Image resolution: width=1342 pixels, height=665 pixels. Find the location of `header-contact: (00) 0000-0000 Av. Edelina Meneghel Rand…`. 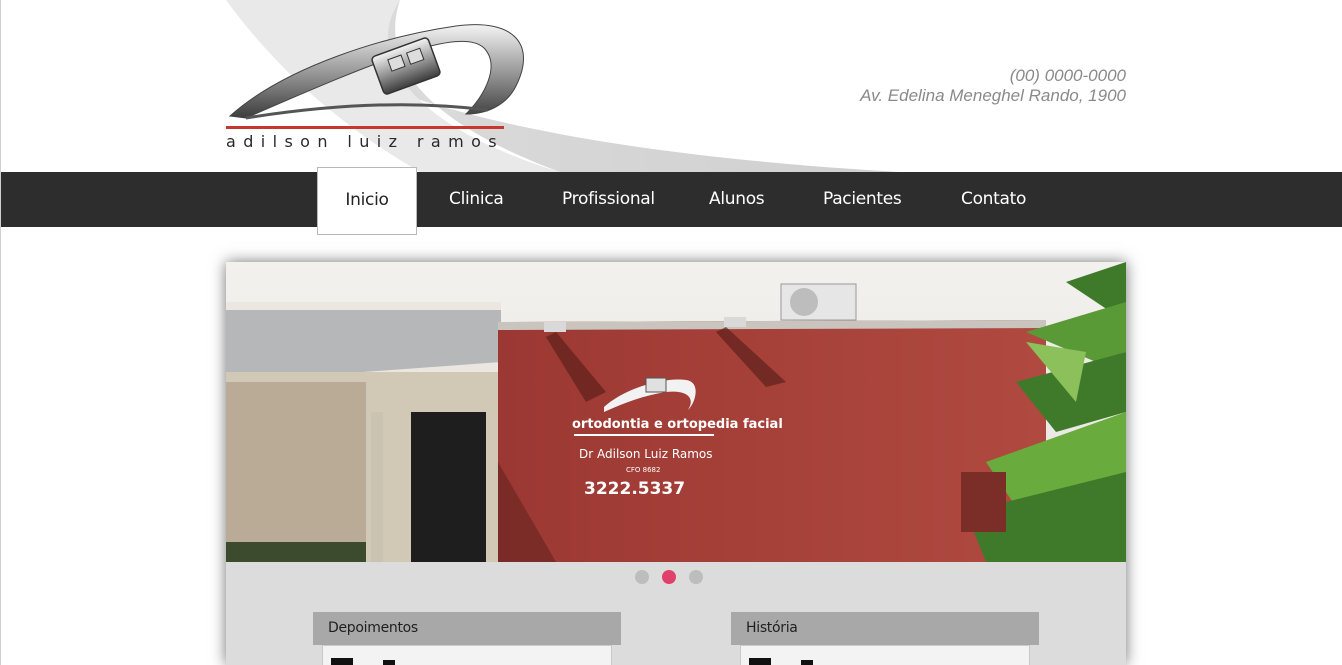

header-contact: (00) 0000-0000 Av. Edelina Meneghel Rand… is located at coordinates (993, 86).